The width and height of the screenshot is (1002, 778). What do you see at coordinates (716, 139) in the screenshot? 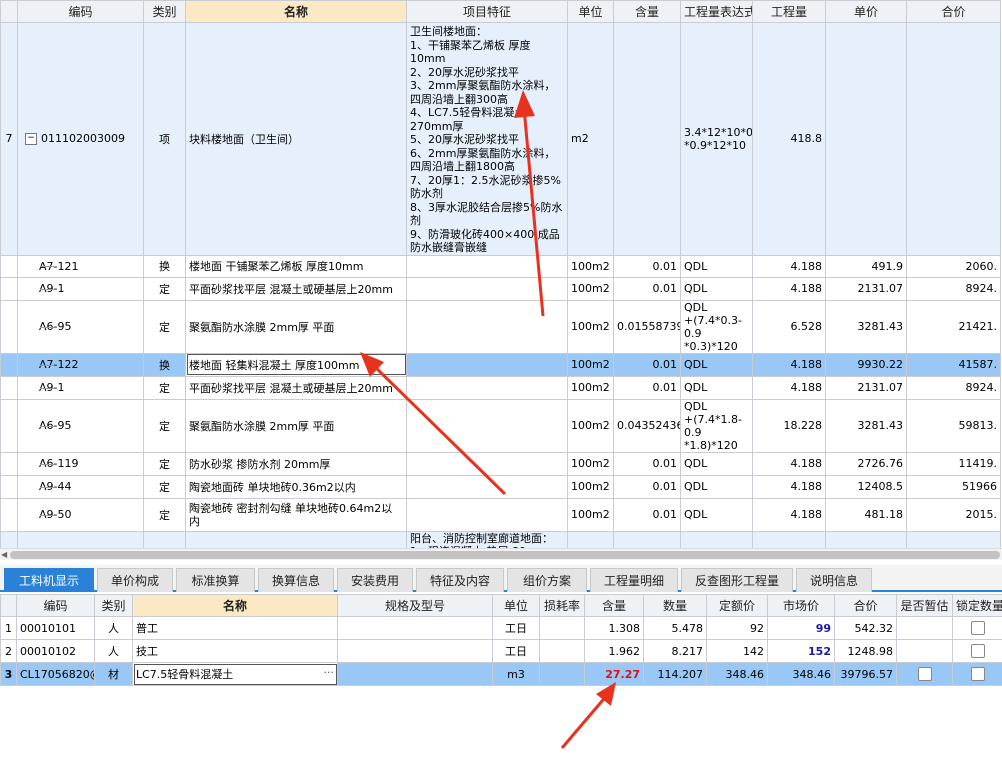
I see `item-expr: 3.4*12*10*0.1 *0.9*12*10` at bounding box center [716, 139].